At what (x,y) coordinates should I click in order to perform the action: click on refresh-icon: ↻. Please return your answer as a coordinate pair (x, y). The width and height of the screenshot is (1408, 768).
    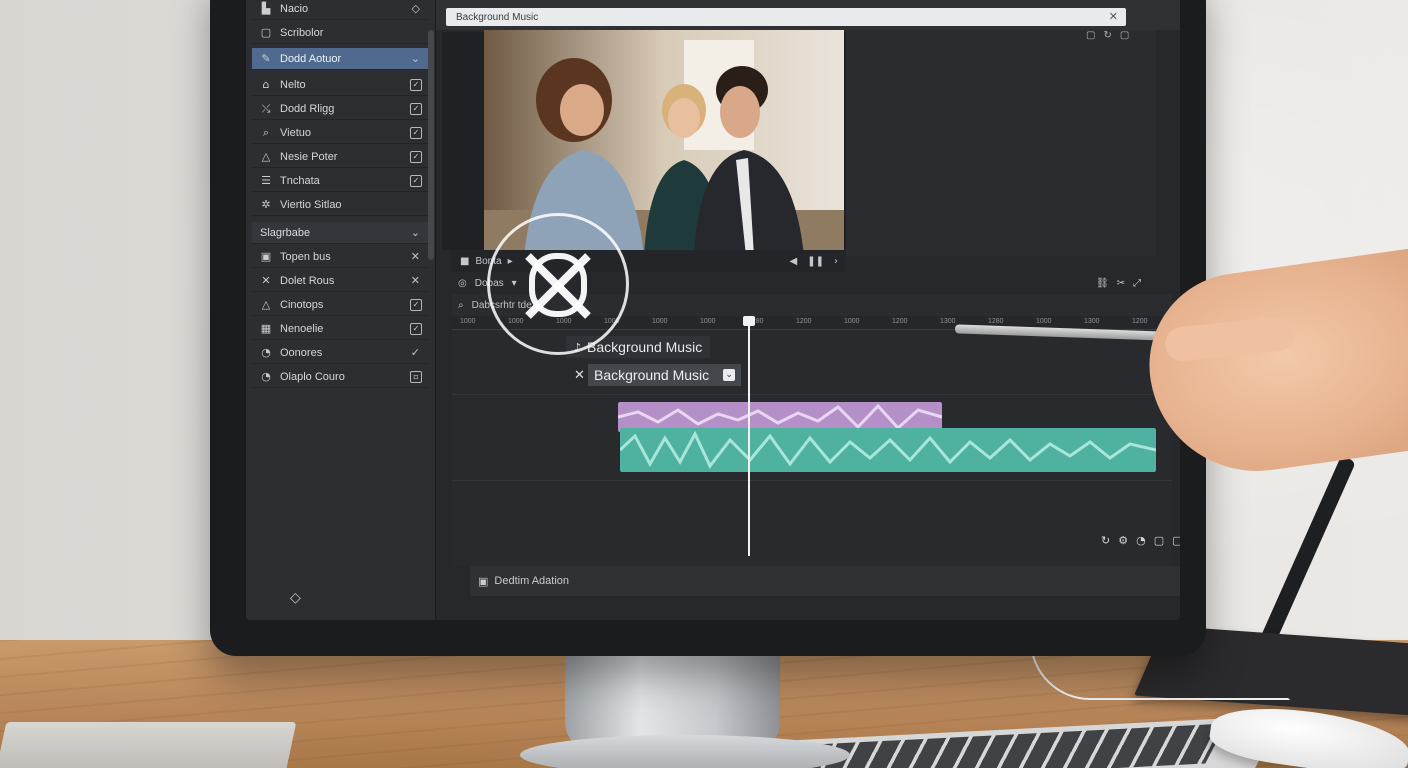
    Looking at the image, I should click on (1107, 35).